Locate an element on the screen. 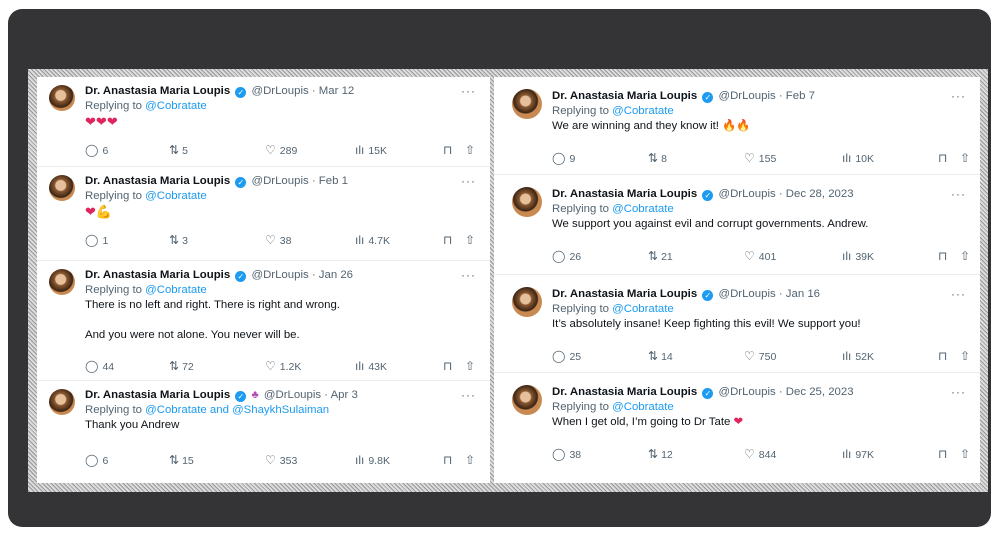  like-button: ♡ 750 is located at coordinates (760, 356).